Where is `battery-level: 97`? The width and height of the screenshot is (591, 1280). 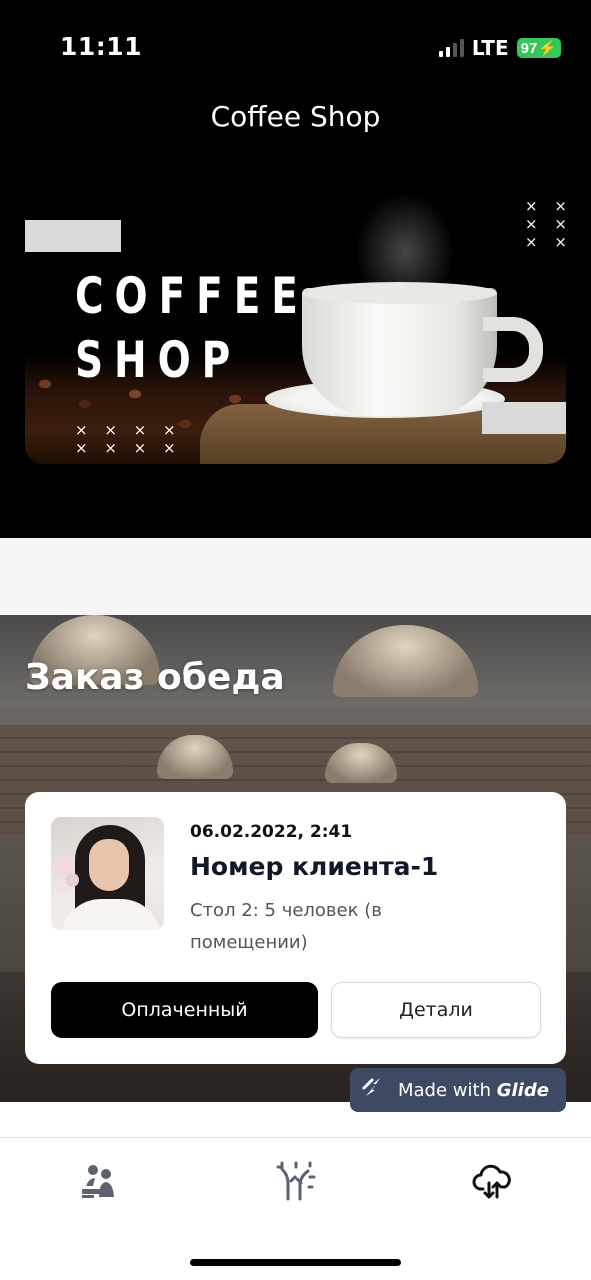
battery-level: 97 is located at coordinates (529, 48).